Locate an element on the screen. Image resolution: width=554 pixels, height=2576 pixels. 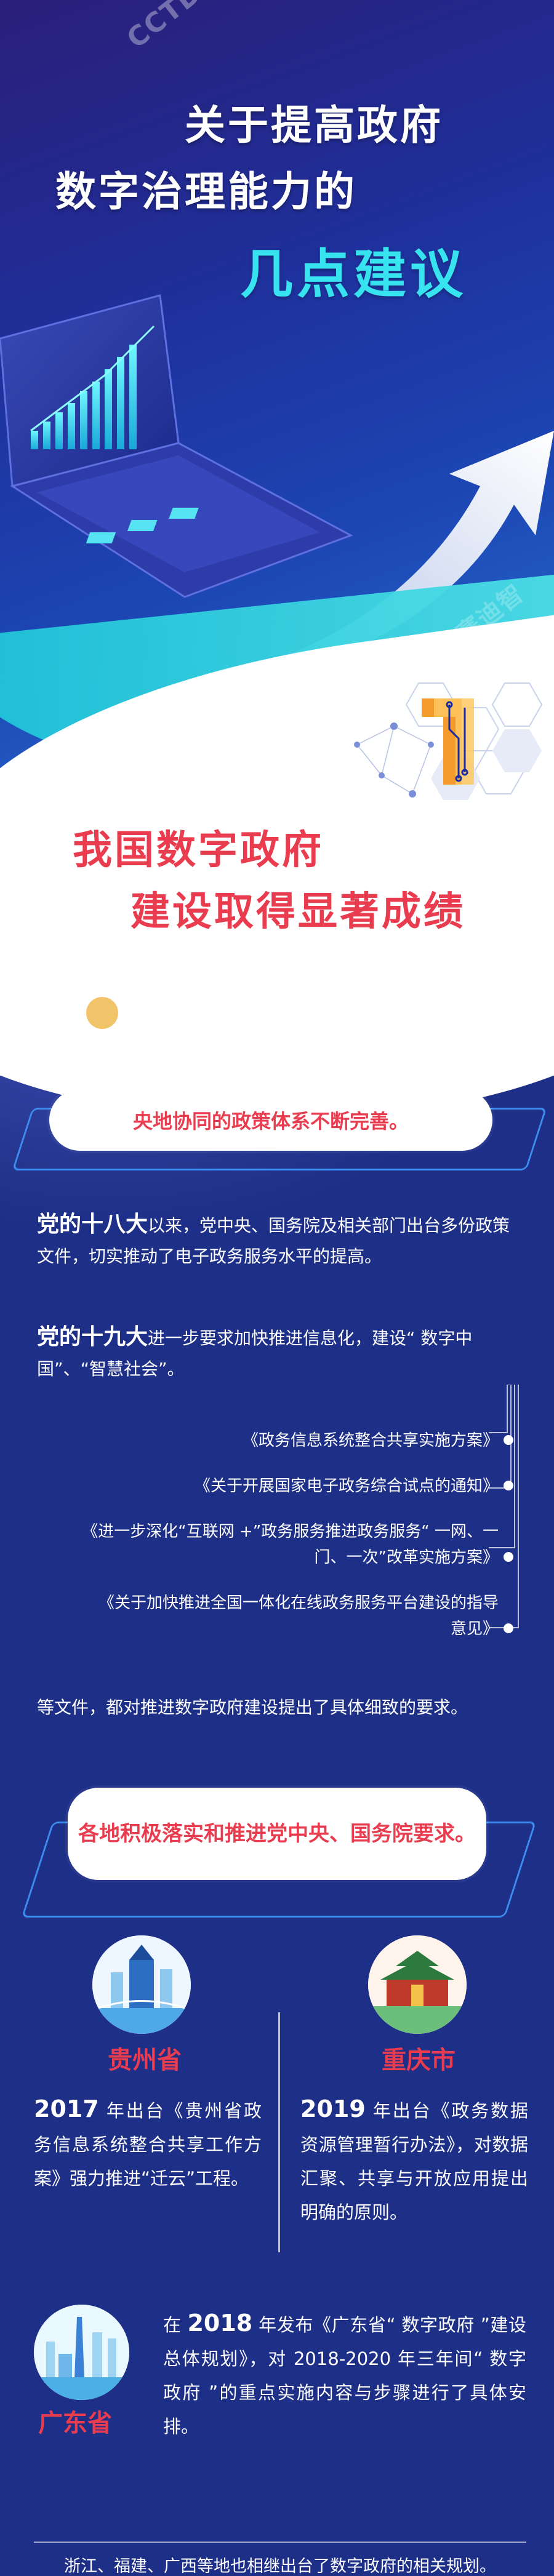
policy-heading-pill: 央地协同的政策体系不断完善。 is located at coordinates (270, 1120).